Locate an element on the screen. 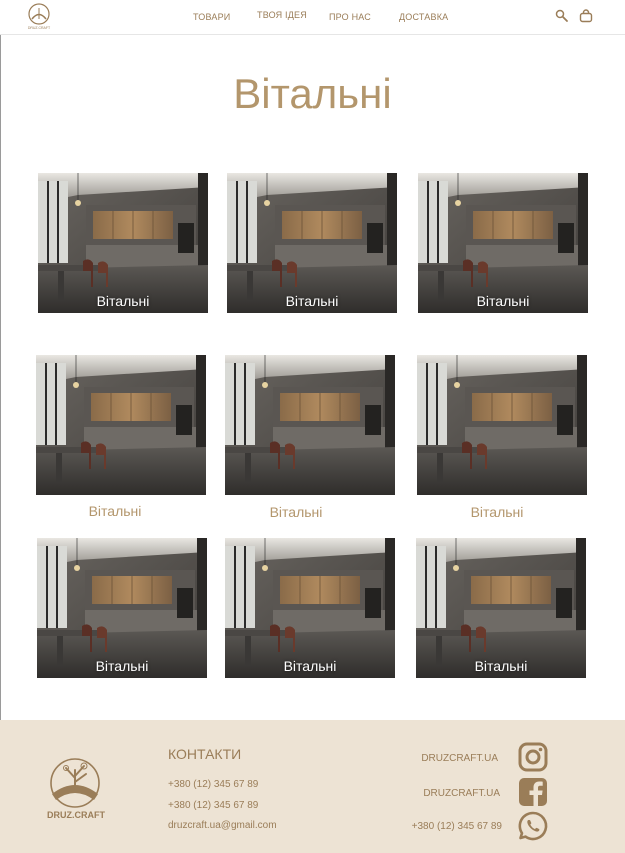 This screenshot has height=853, width=625. footer-brand: DRUZ.CRAFT is located at coordinates (76, 815).